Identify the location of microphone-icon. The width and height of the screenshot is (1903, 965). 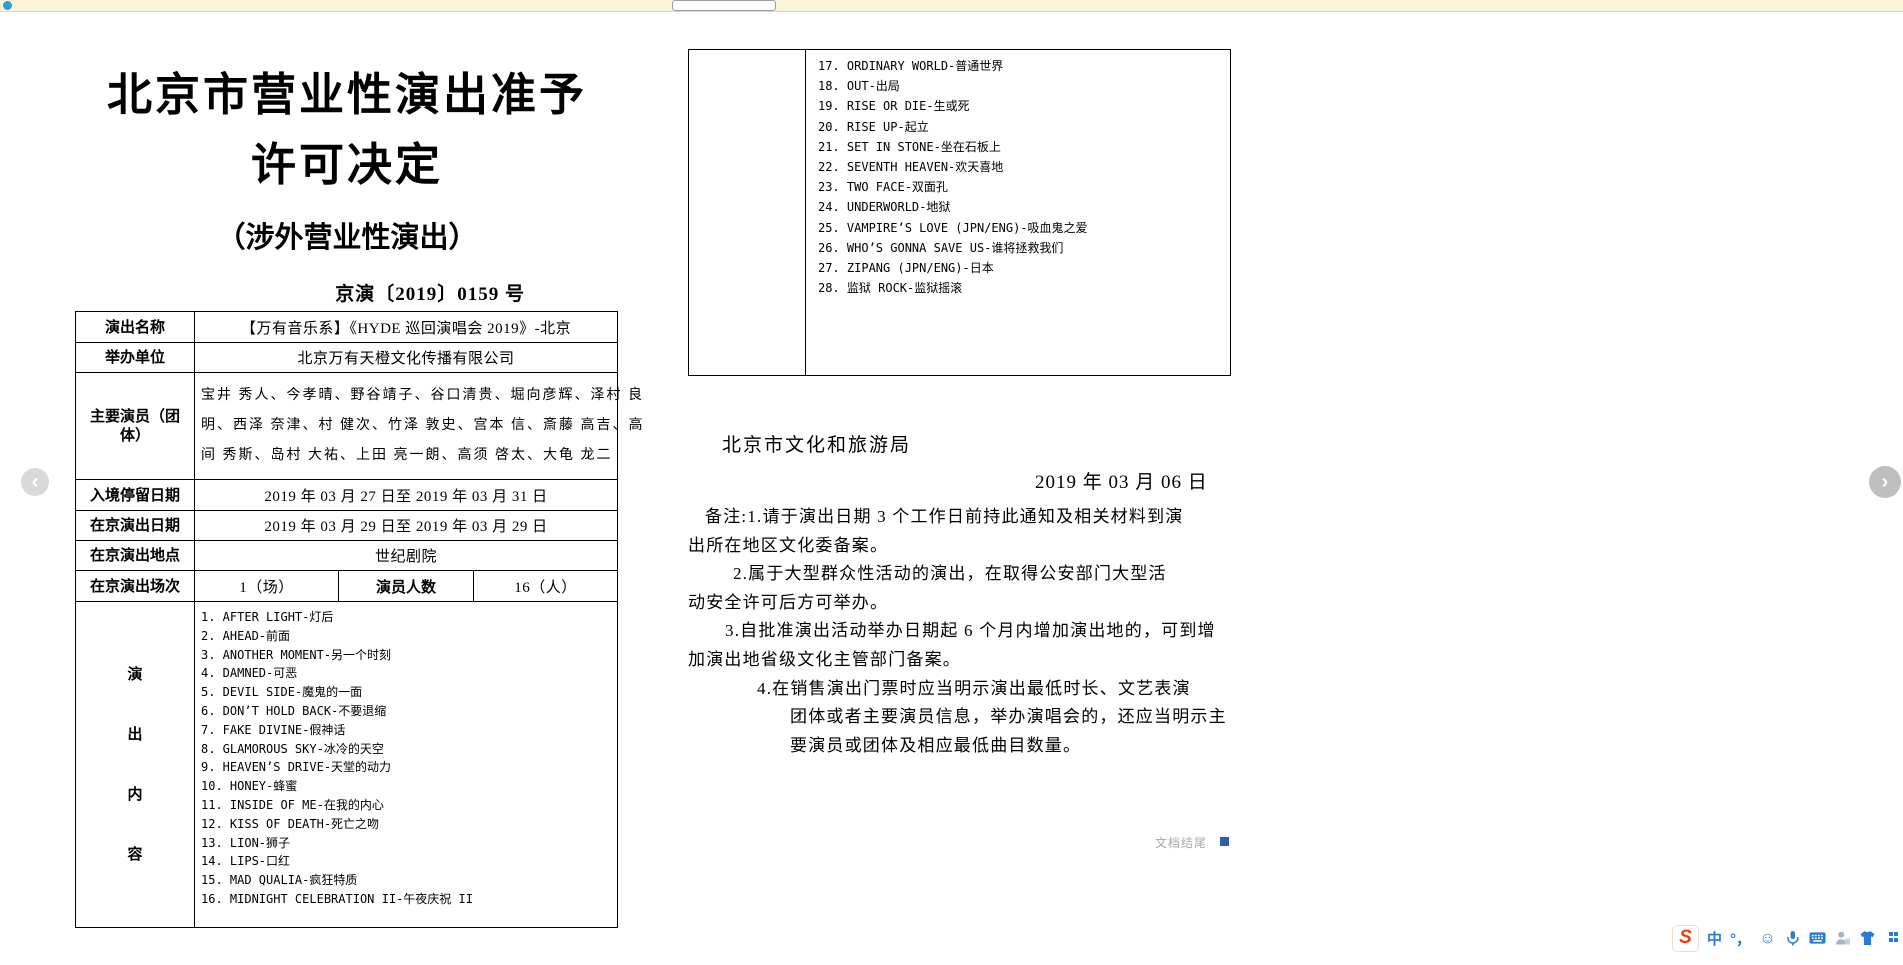
(1792, 938).